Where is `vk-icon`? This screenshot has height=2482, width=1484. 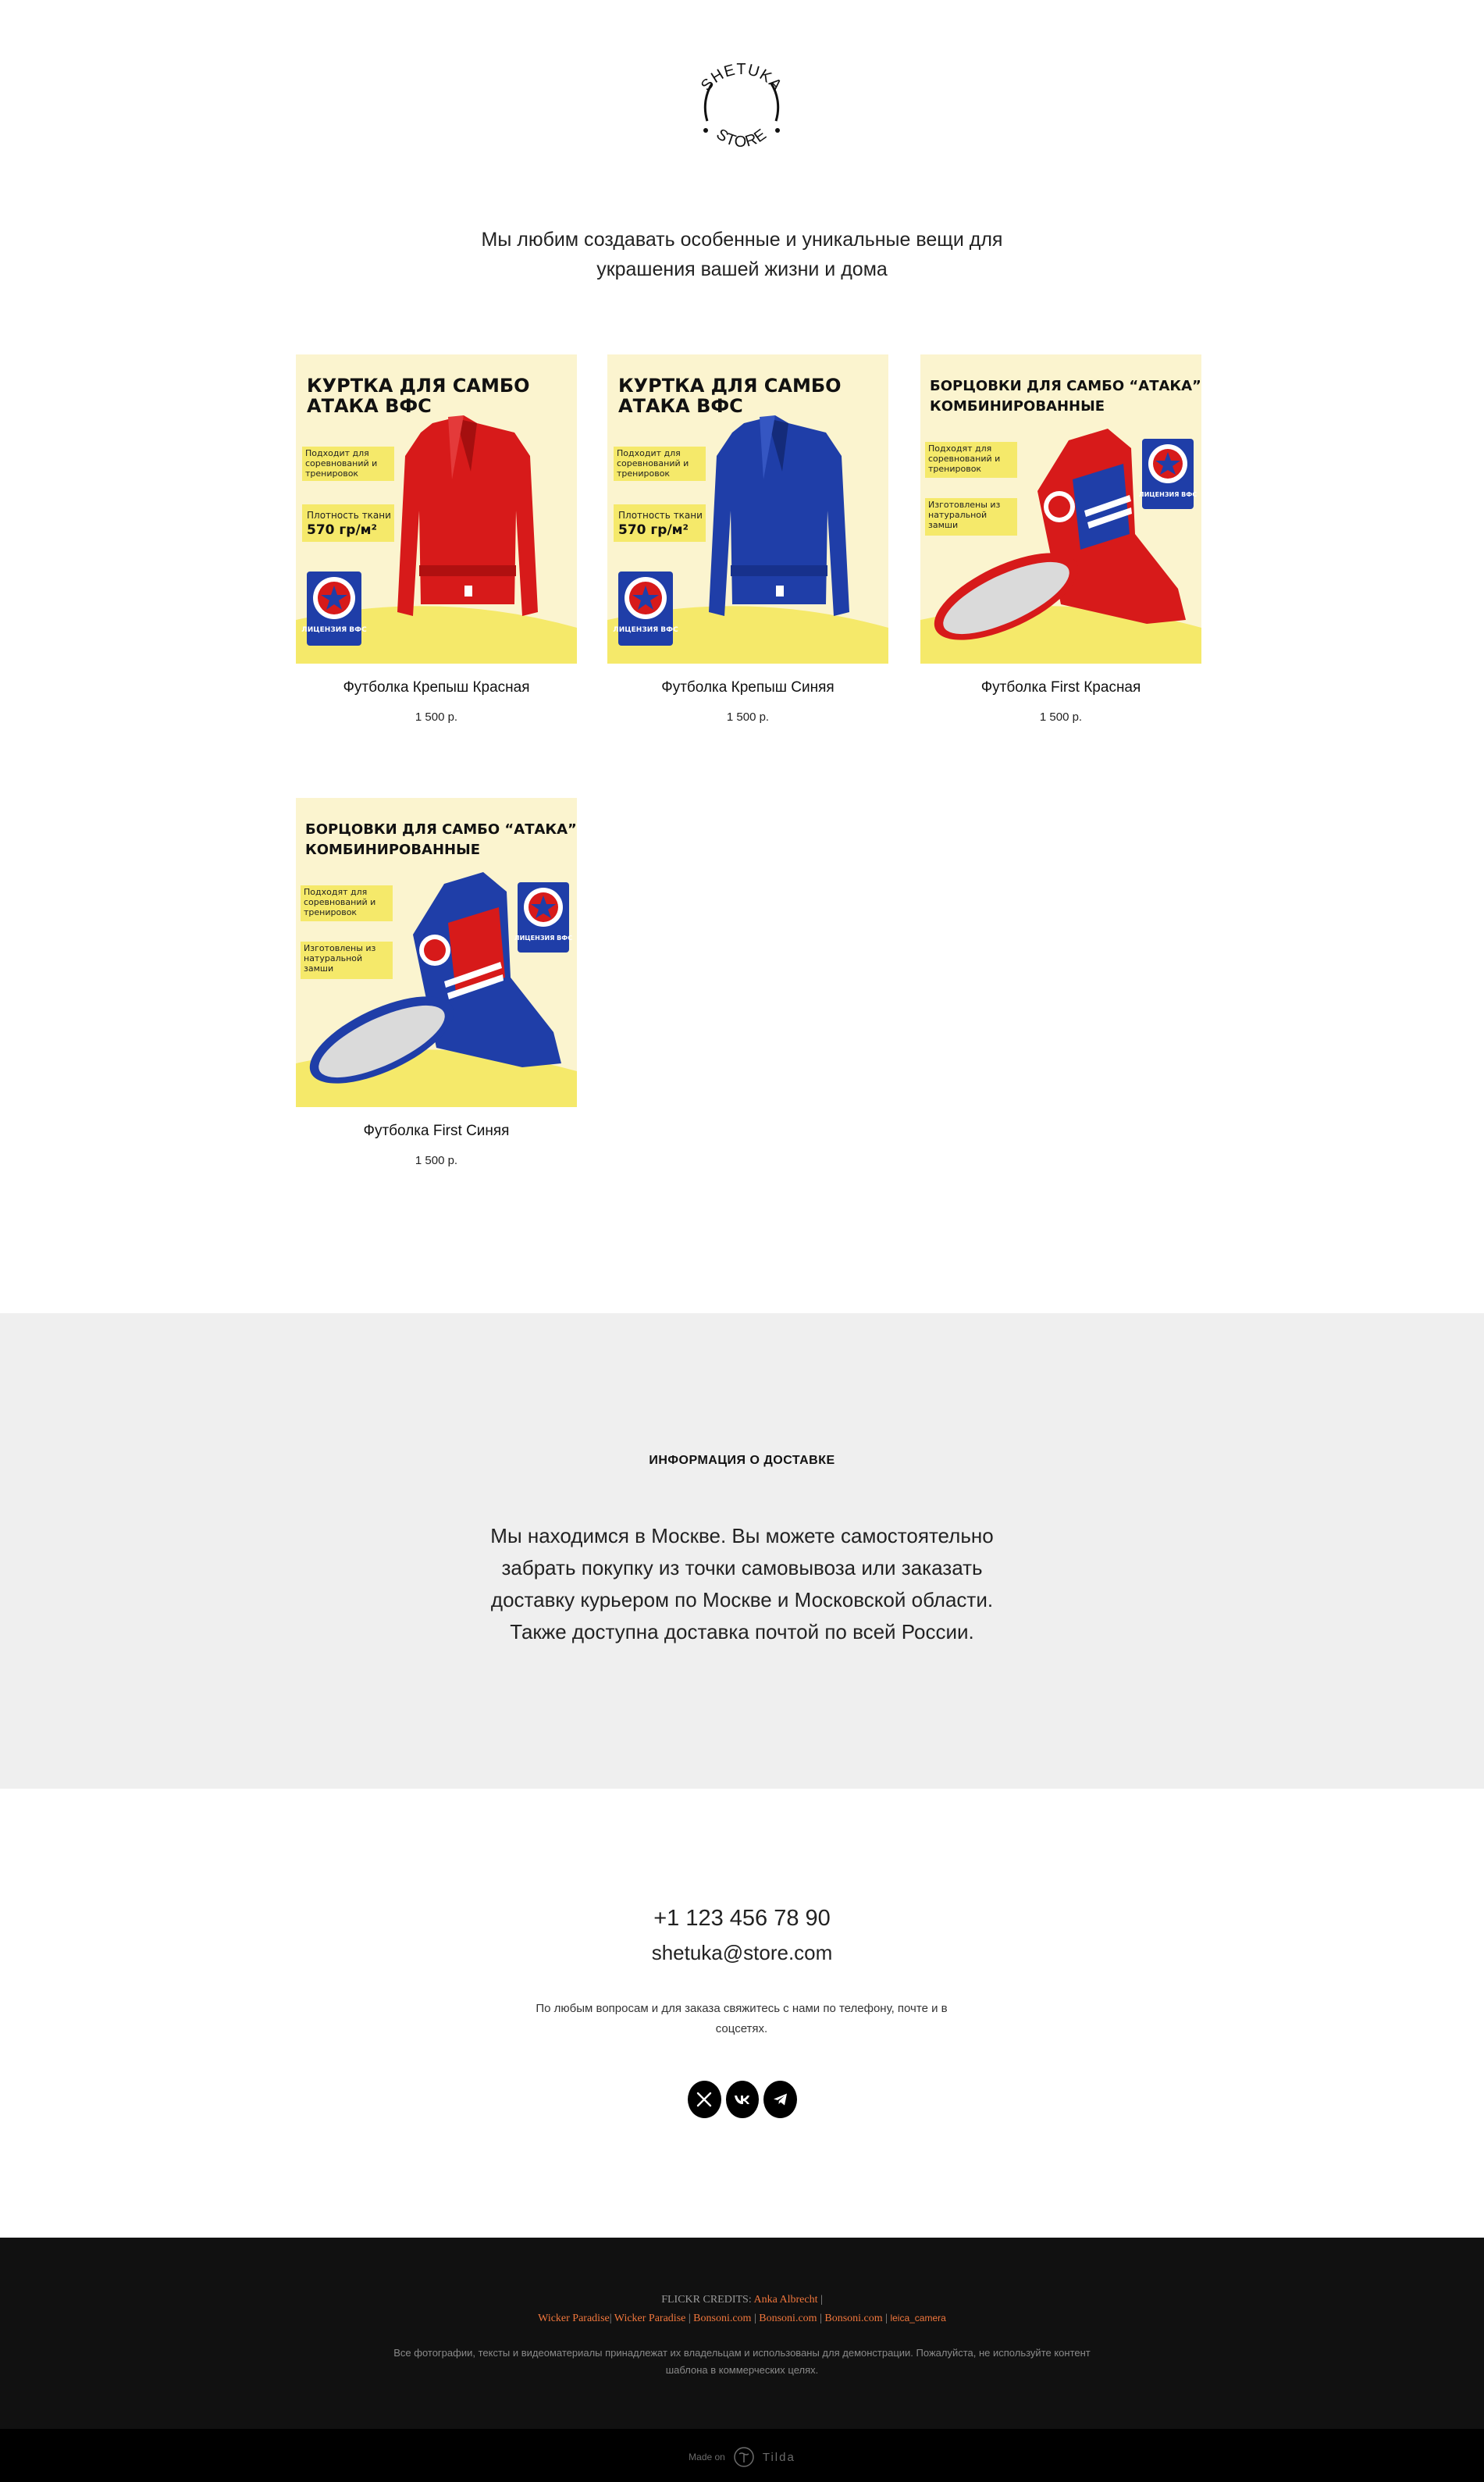
vk-icon is located at coordinates (742, 2100).